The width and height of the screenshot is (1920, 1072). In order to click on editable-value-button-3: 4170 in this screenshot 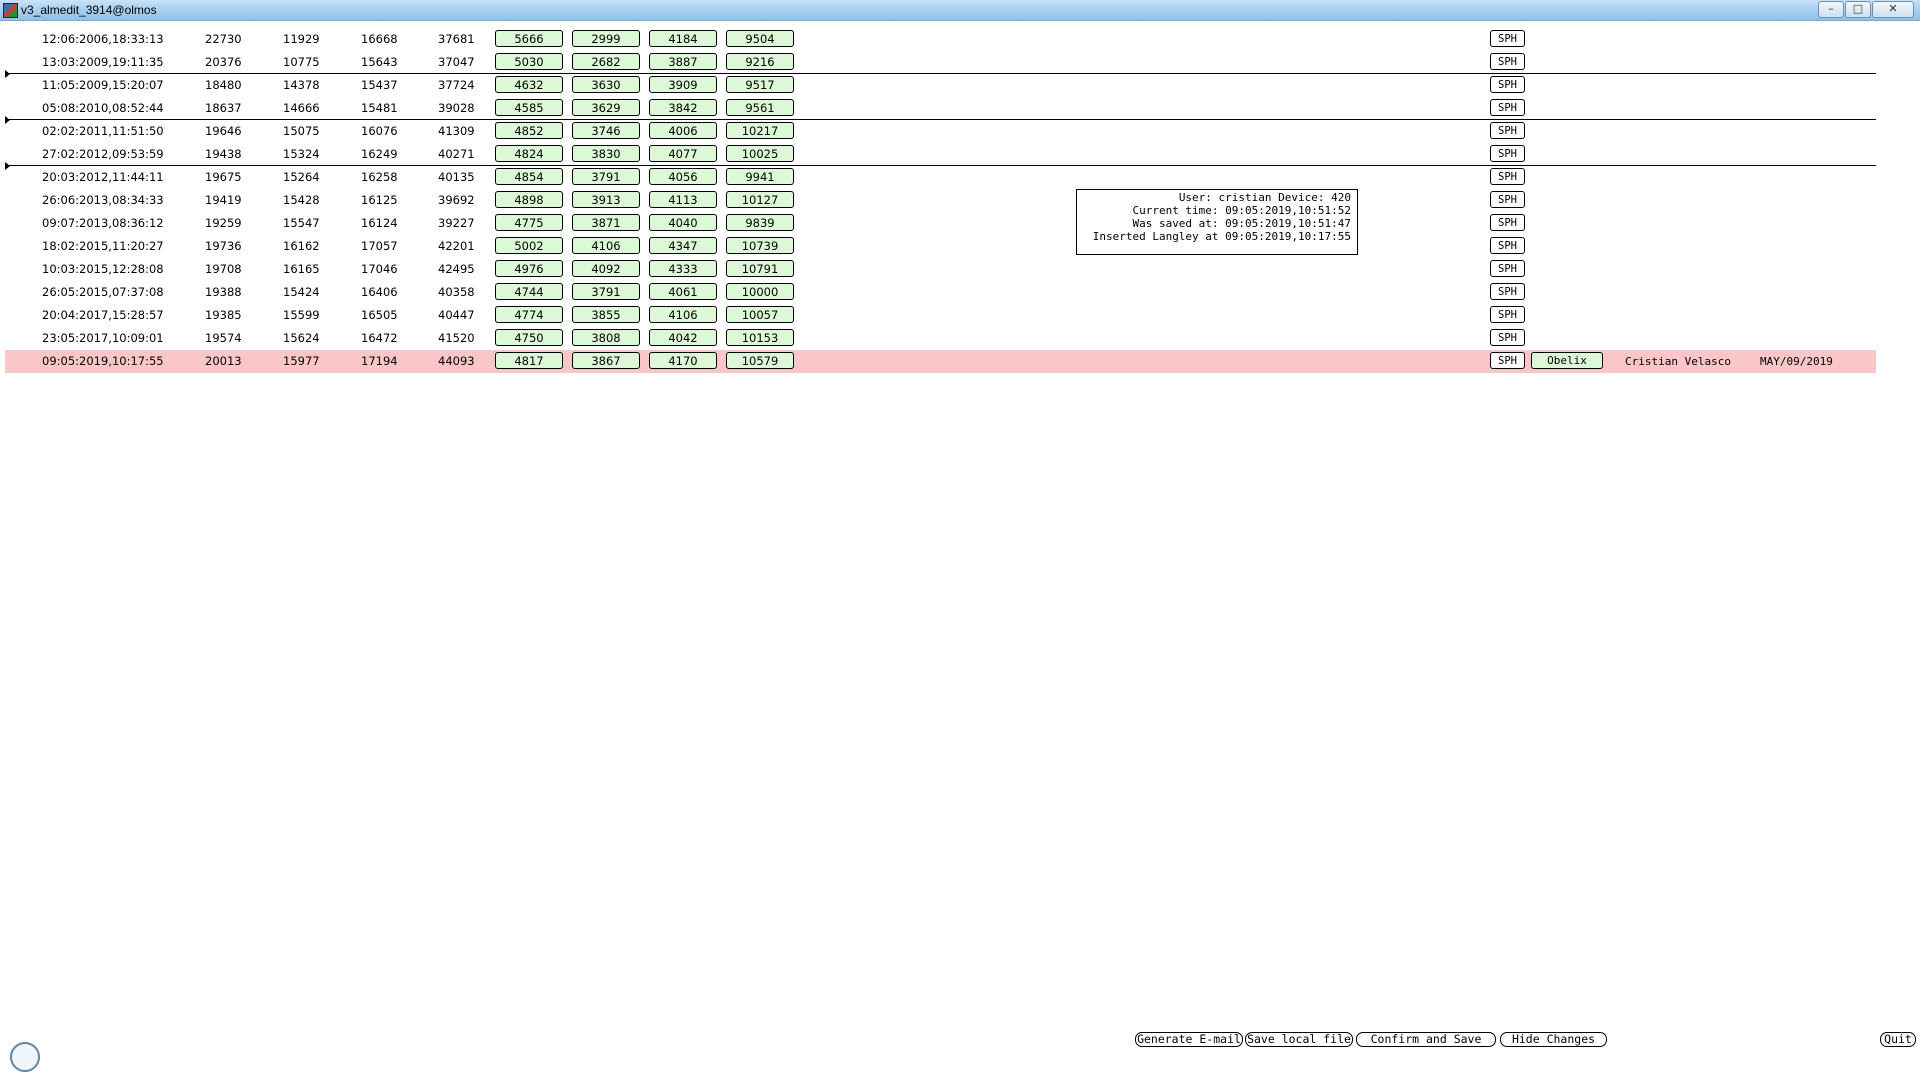, I will do `click(683, 360)`.